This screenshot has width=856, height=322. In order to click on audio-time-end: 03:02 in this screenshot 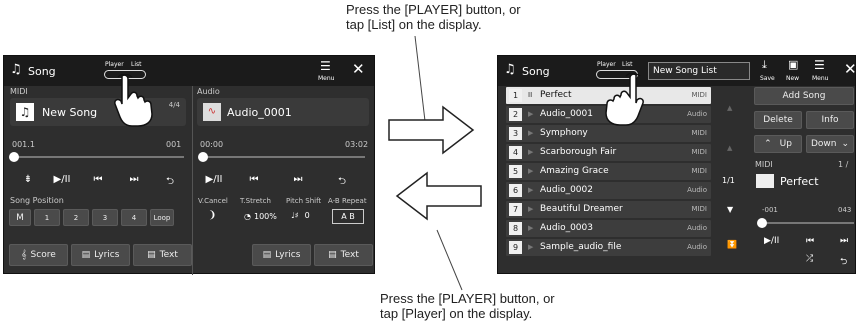, I will do `click(357, 144)`.